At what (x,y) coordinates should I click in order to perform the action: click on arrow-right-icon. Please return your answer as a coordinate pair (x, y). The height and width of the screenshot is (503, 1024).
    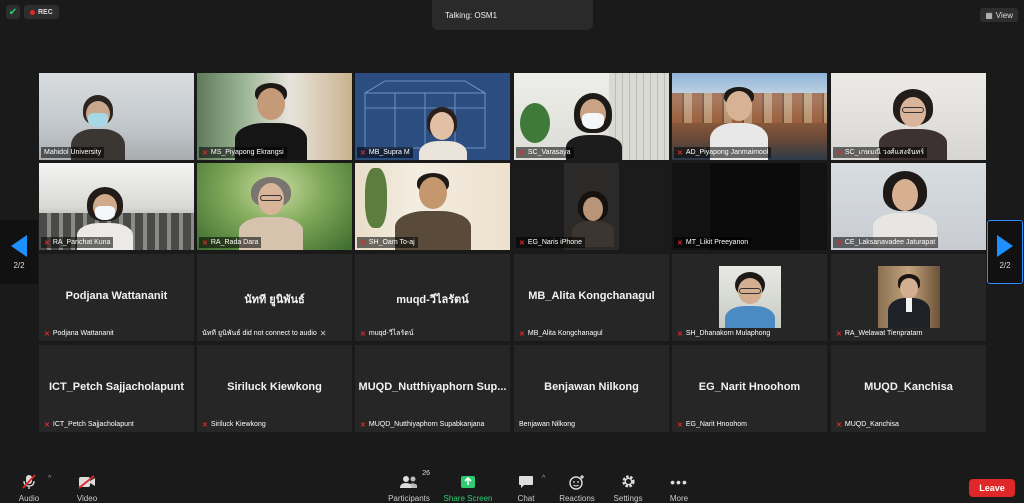
    Looking at the image, I should click on (1005, 245).